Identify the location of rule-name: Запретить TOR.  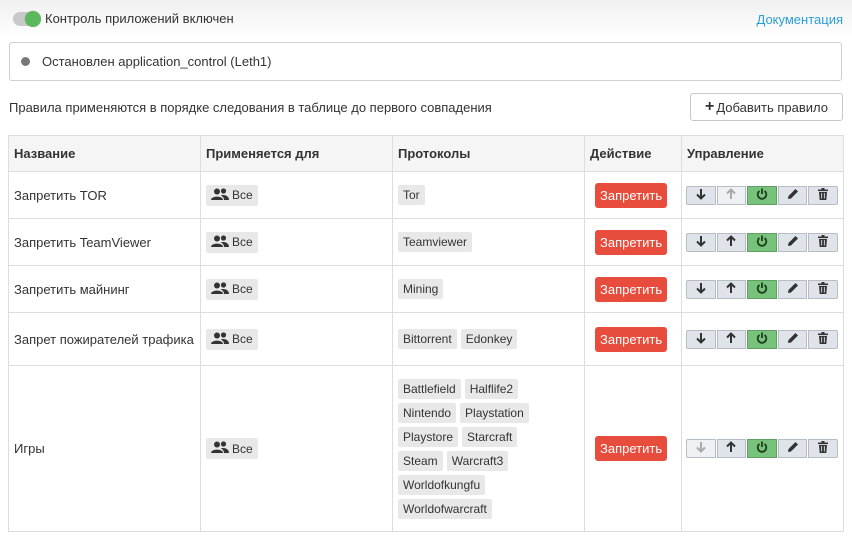
(104, 195).